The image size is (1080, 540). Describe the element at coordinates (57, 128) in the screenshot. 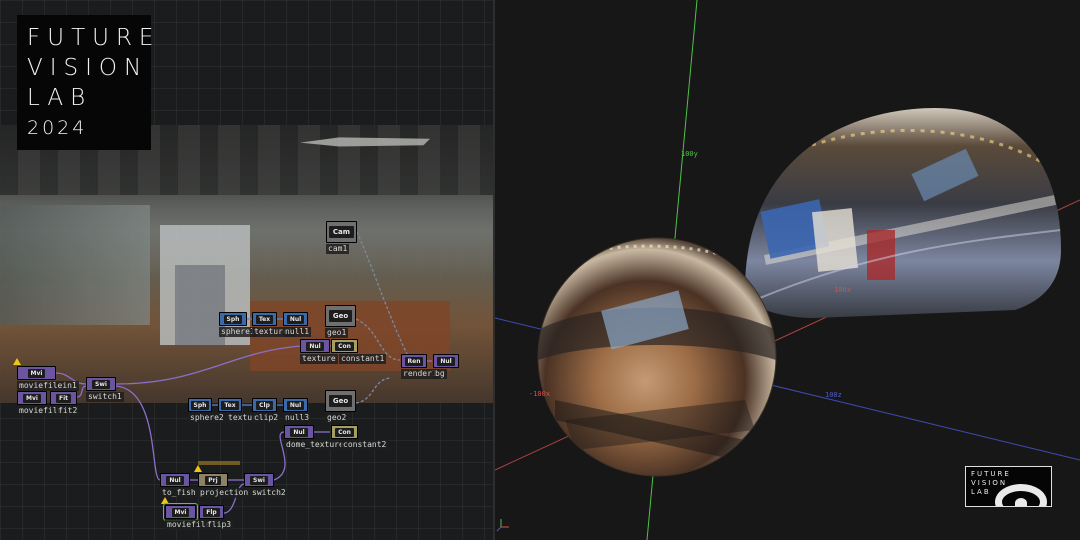

I see `logo-year: 2024` at that location.